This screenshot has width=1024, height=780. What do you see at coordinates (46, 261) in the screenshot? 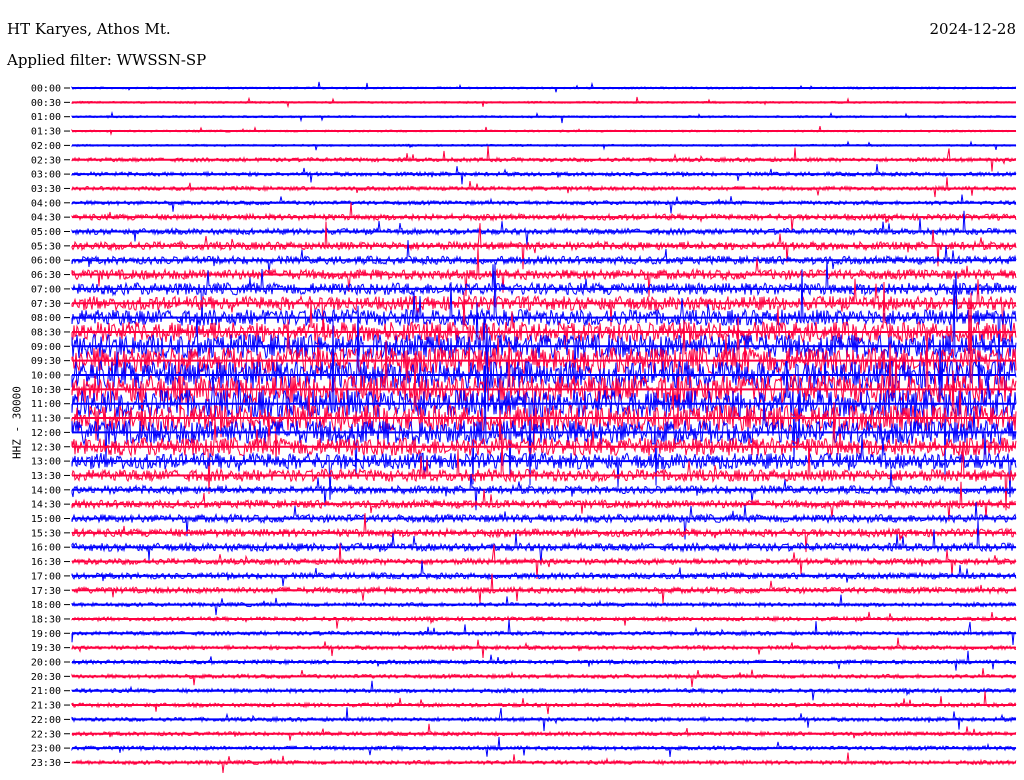
I see `row-time-label: 06:00` at bounding box center [46, 261].